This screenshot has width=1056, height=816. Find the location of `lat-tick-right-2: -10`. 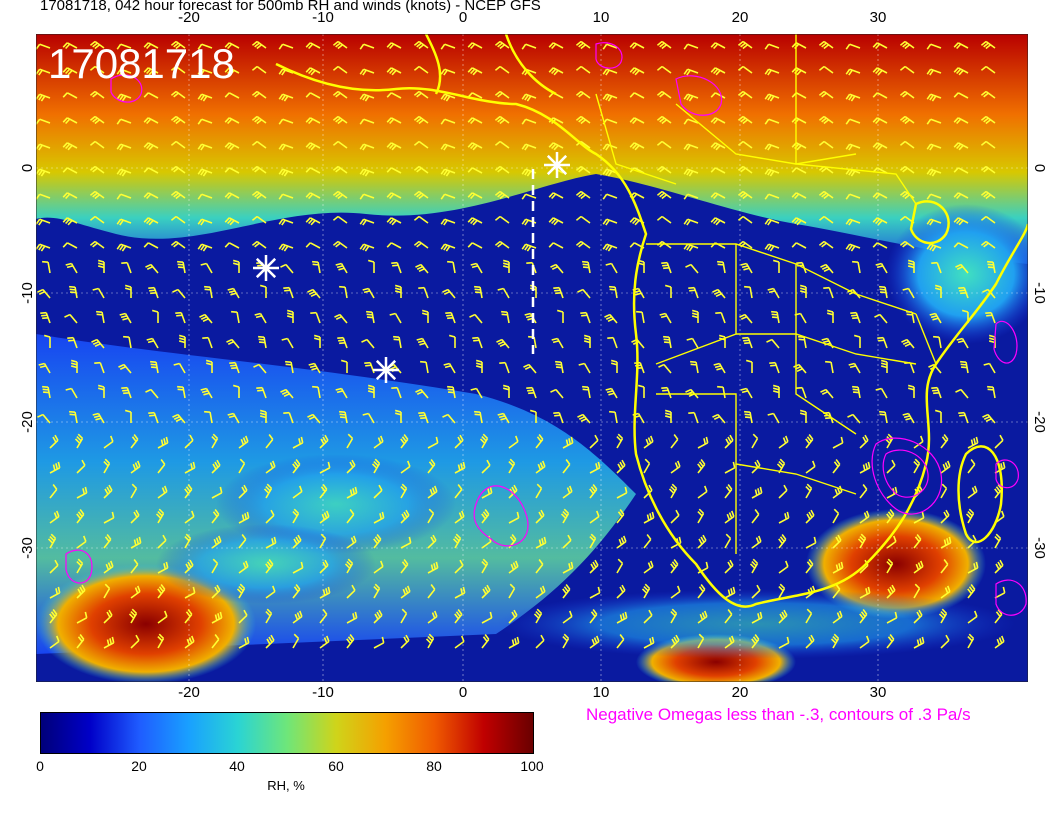

lat-tick-right-2: -10 is located at coordinates (1039, 293).